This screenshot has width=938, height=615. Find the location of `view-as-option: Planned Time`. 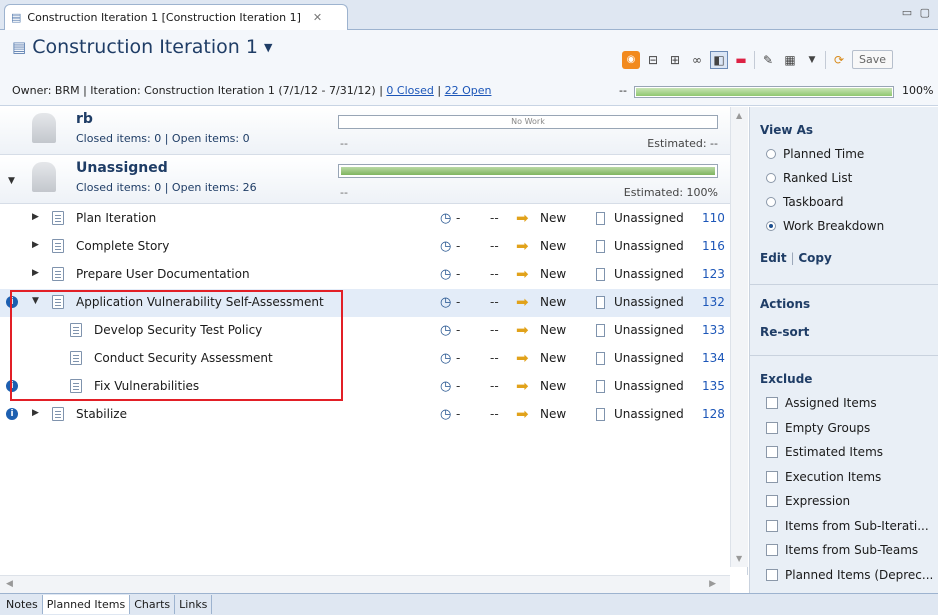

view-as-option: Planned Time is located at coordinates (815, 154).